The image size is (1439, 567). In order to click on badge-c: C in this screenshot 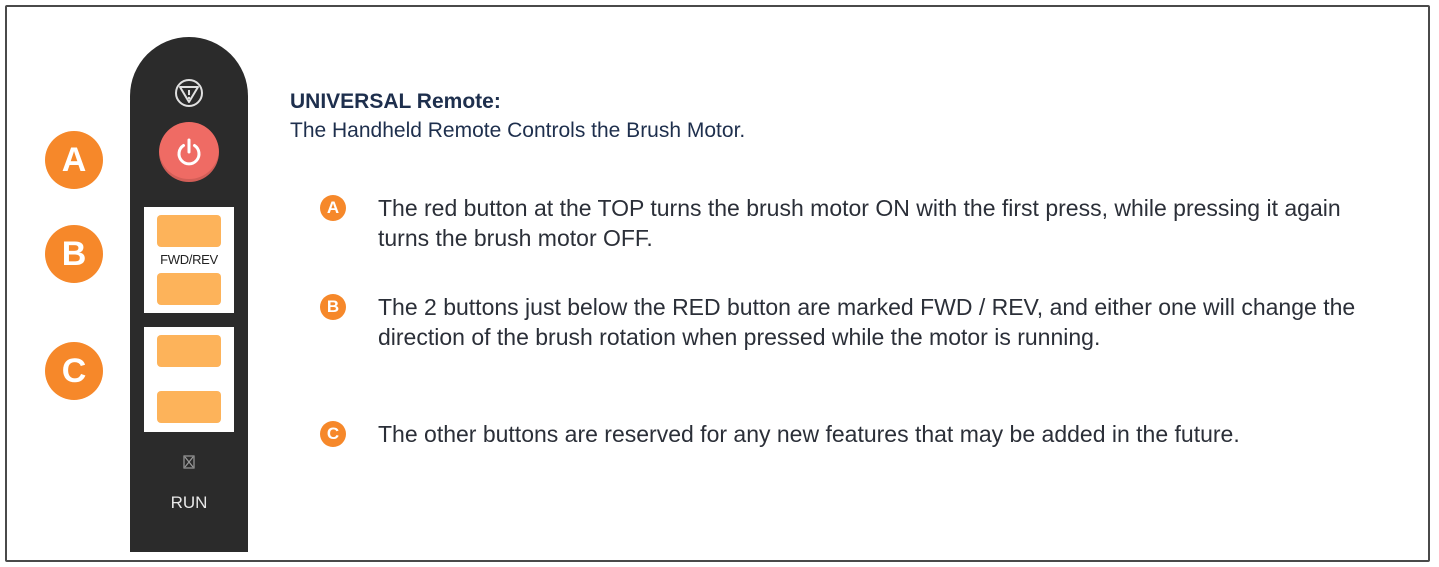, I will do `click(74, 371)`.